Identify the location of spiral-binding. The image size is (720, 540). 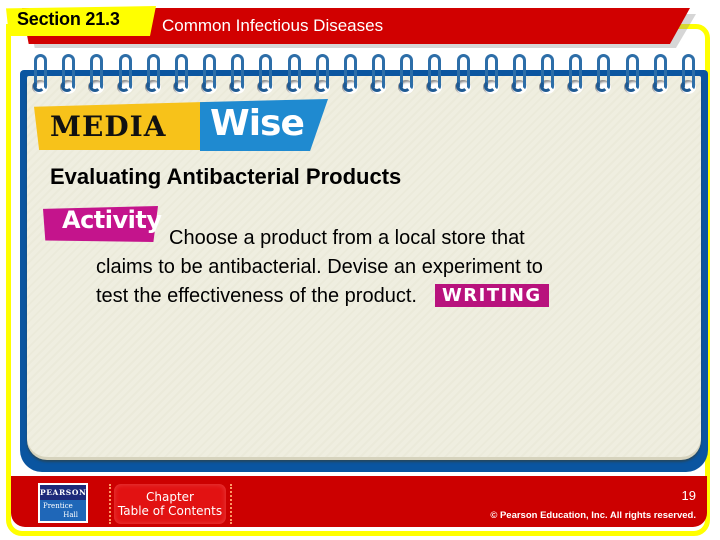
(364, 75).